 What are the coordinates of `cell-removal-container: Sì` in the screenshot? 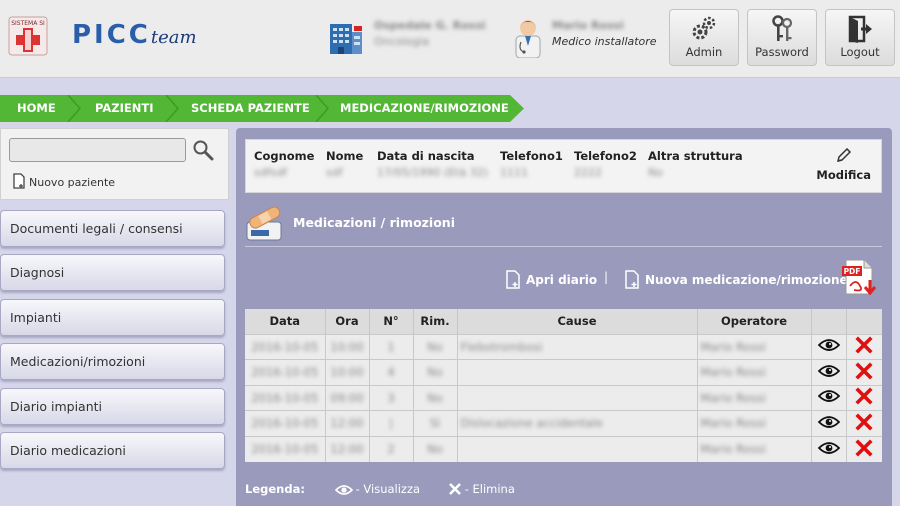 It's located at (434, 423).